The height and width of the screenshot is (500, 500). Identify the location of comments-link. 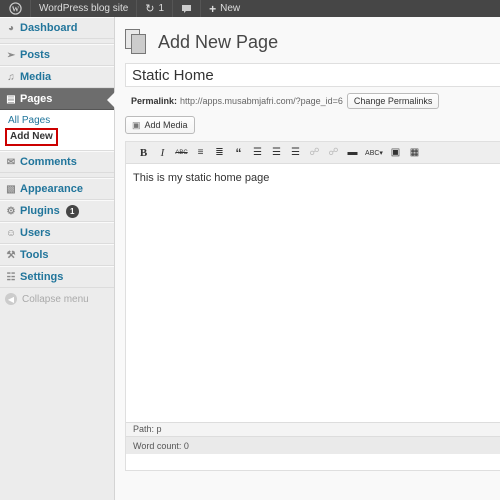
(186, 8).